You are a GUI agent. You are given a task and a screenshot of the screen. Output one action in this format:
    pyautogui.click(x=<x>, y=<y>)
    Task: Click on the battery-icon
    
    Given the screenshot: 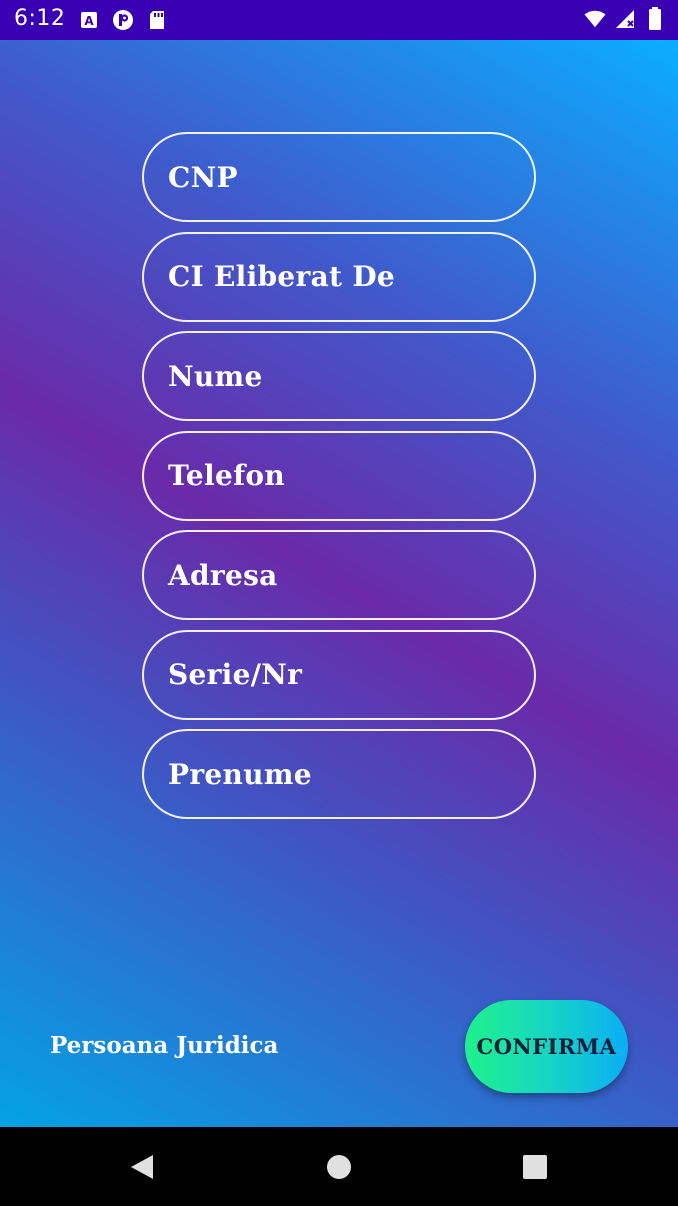 What is the action you would take?
    pyautogui.click(x=655, y=18)
    